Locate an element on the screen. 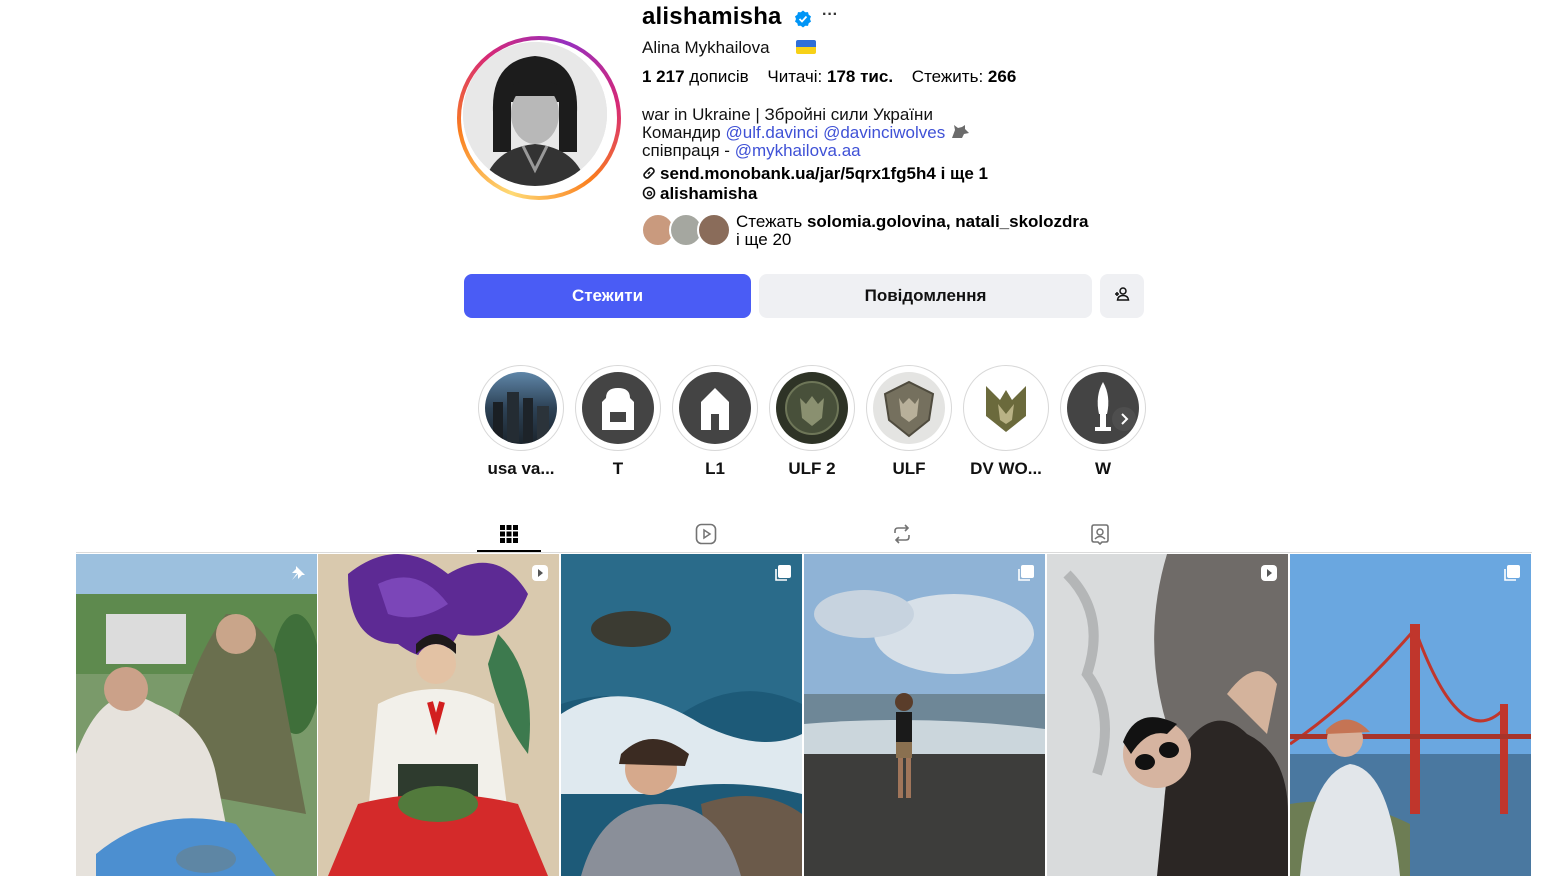 This screenshot has width=1556, height=880. highlight-item: ULF is located at coordinates (909, 422).